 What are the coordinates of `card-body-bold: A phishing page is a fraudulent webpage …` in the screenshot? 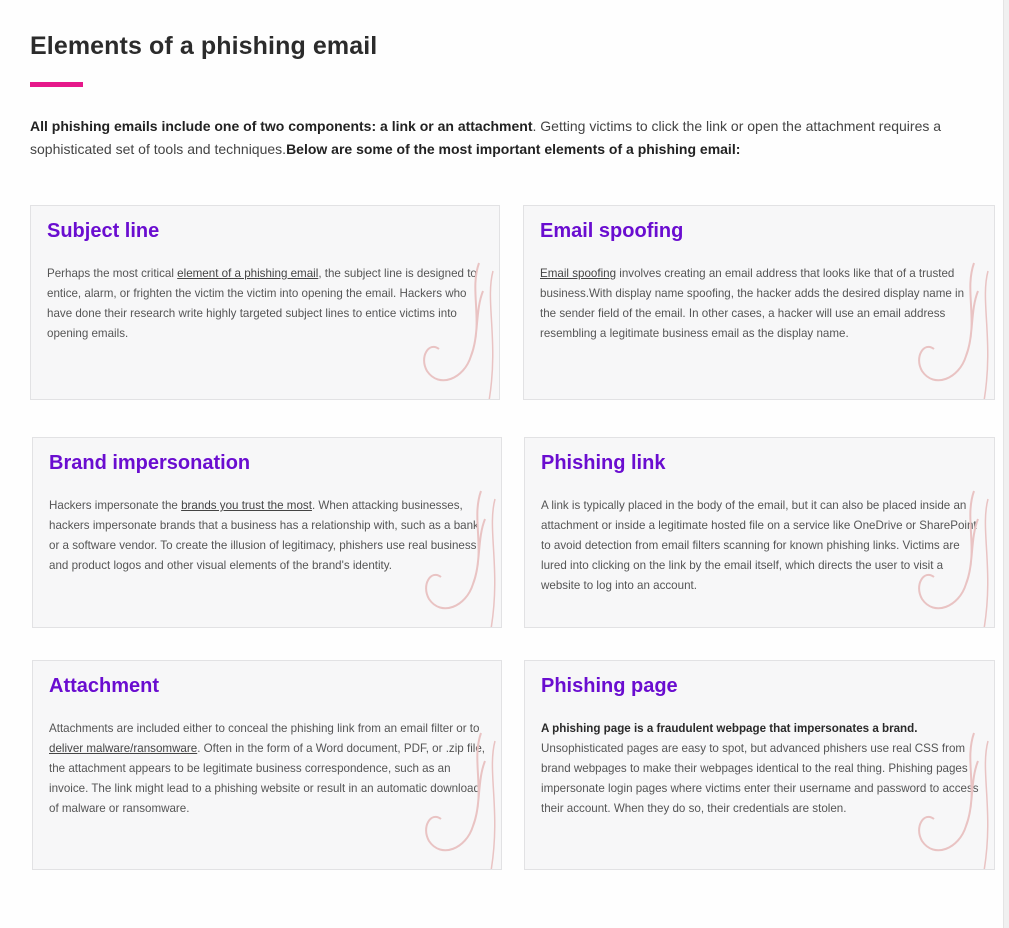 It's located at (729, 728).